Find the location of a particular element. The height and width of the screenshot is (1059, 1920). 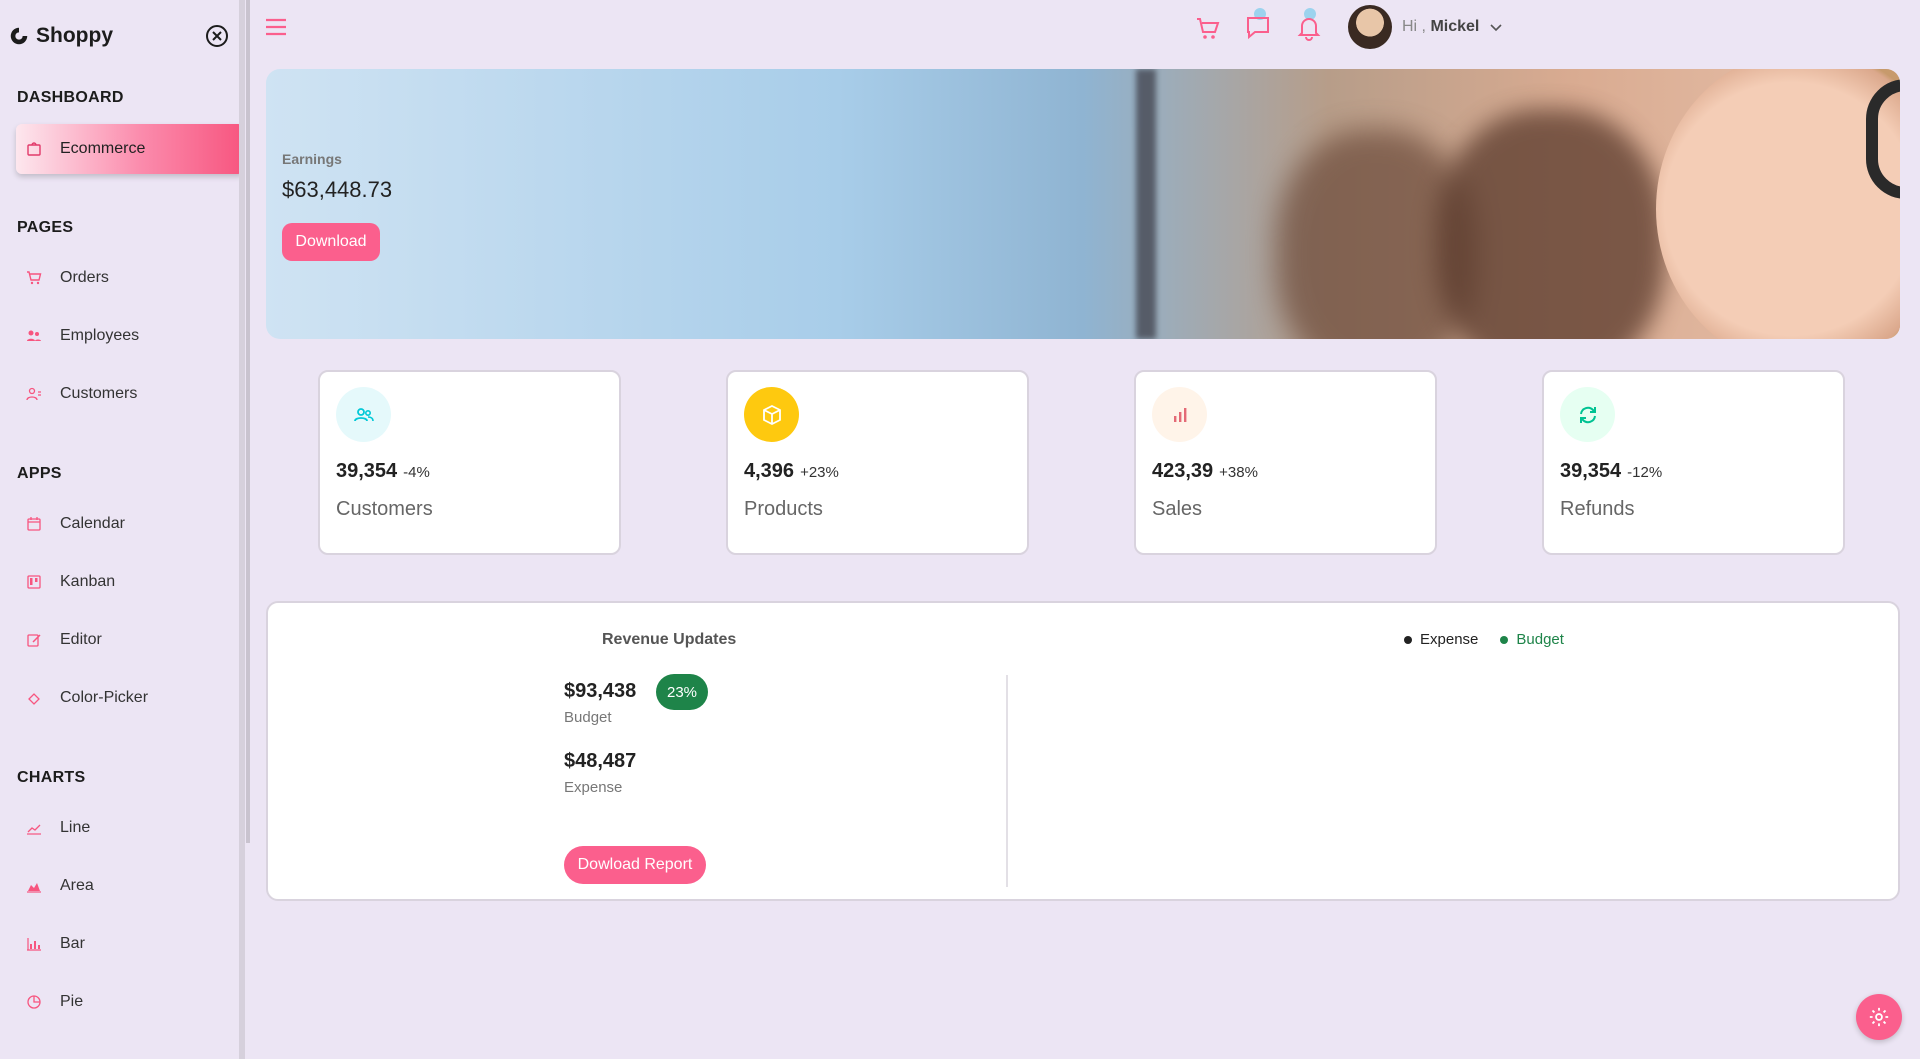

stat-change: +23% is located at coordinates (819, 472).